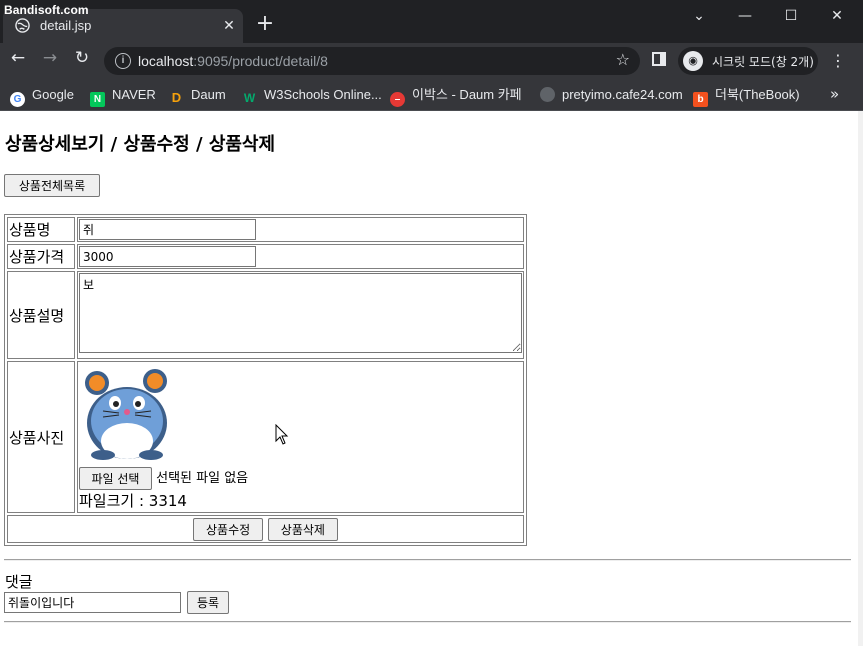 The image size is (863, 646). I want to click on naver-icon: N, so click(97, 99).